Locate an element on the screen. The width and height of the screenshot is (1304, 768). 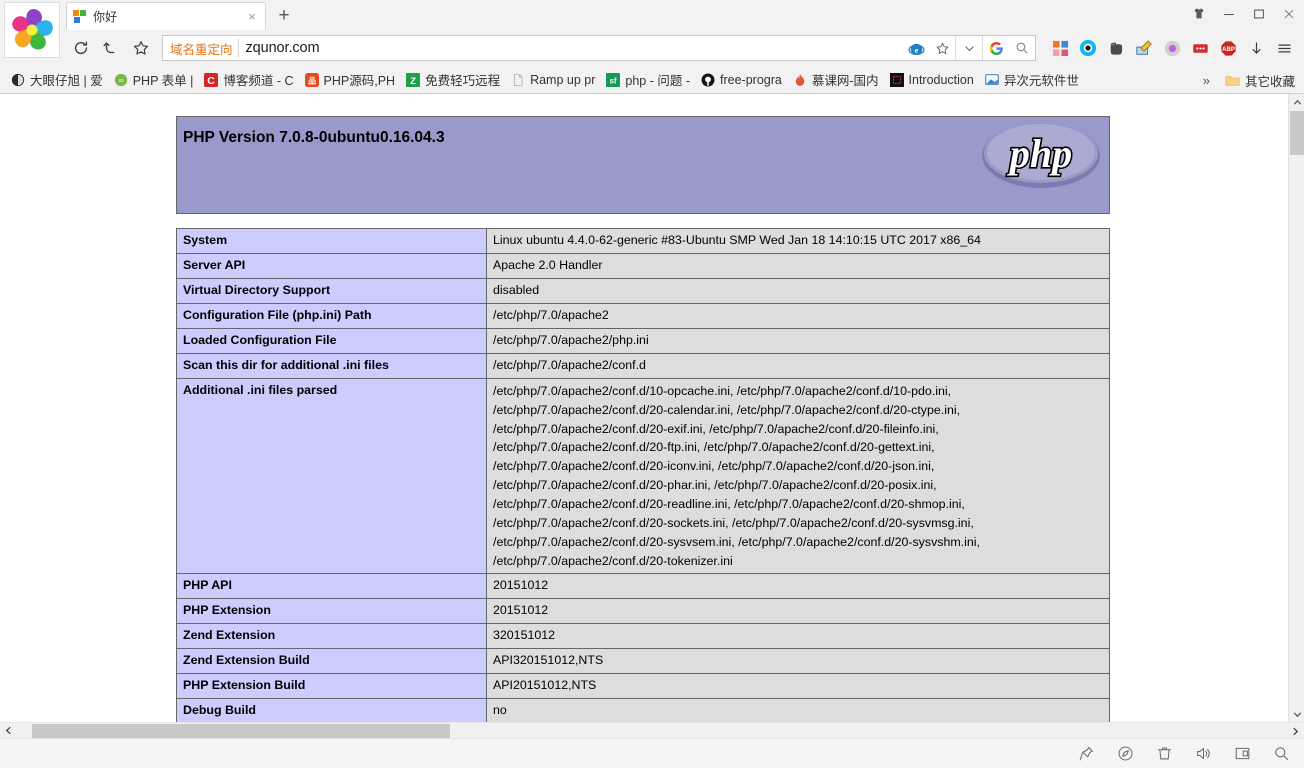
bookmark-item: sf php - 问题 - is located at coordinates (647, 79).